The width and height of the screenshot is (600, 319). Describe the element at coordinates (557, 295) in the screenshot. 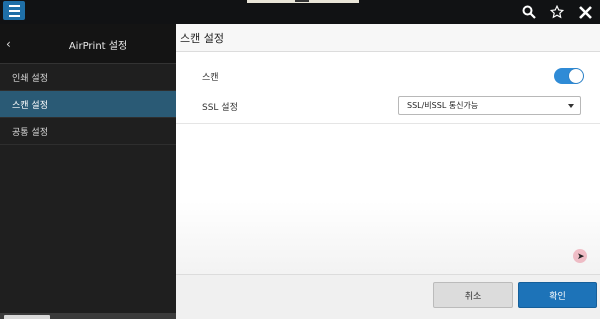

I see `ok-button: 확인` at that location.